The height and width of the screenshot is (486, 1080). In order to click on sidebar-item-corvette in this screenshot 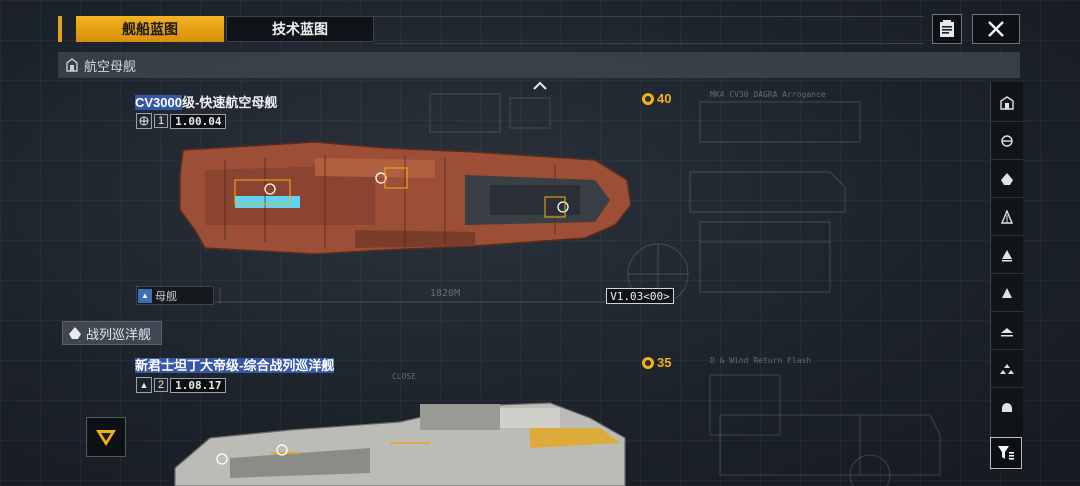, I will do `click(1007, 293)`.